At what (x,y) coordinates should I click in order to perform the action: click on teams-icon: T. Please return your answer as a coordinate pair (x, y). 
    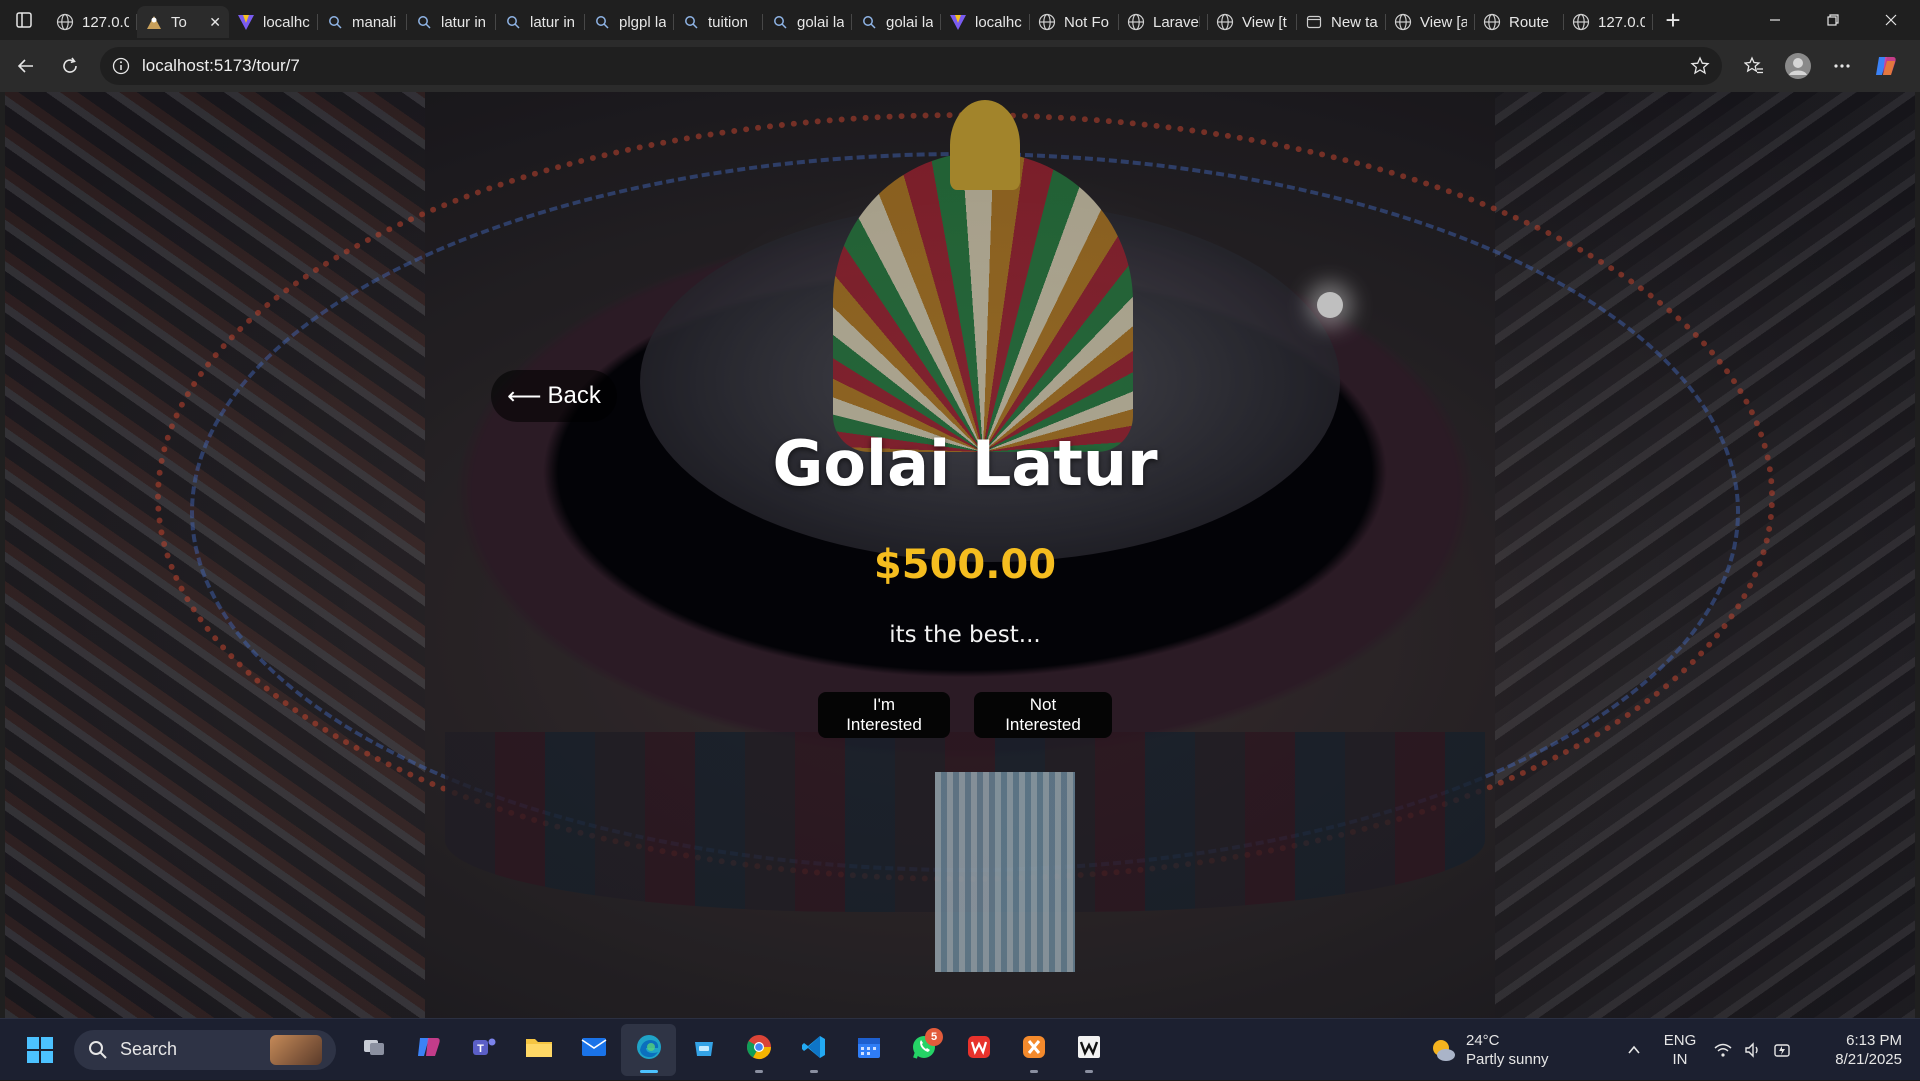
    Looking at the image, I should click on (484, 1049).